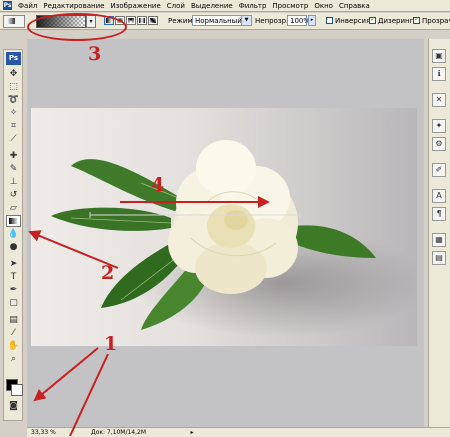  Describe the element at coordinates (13, 333) in the screenshot. I see `eyedropper-icon: ⁄` at that location.